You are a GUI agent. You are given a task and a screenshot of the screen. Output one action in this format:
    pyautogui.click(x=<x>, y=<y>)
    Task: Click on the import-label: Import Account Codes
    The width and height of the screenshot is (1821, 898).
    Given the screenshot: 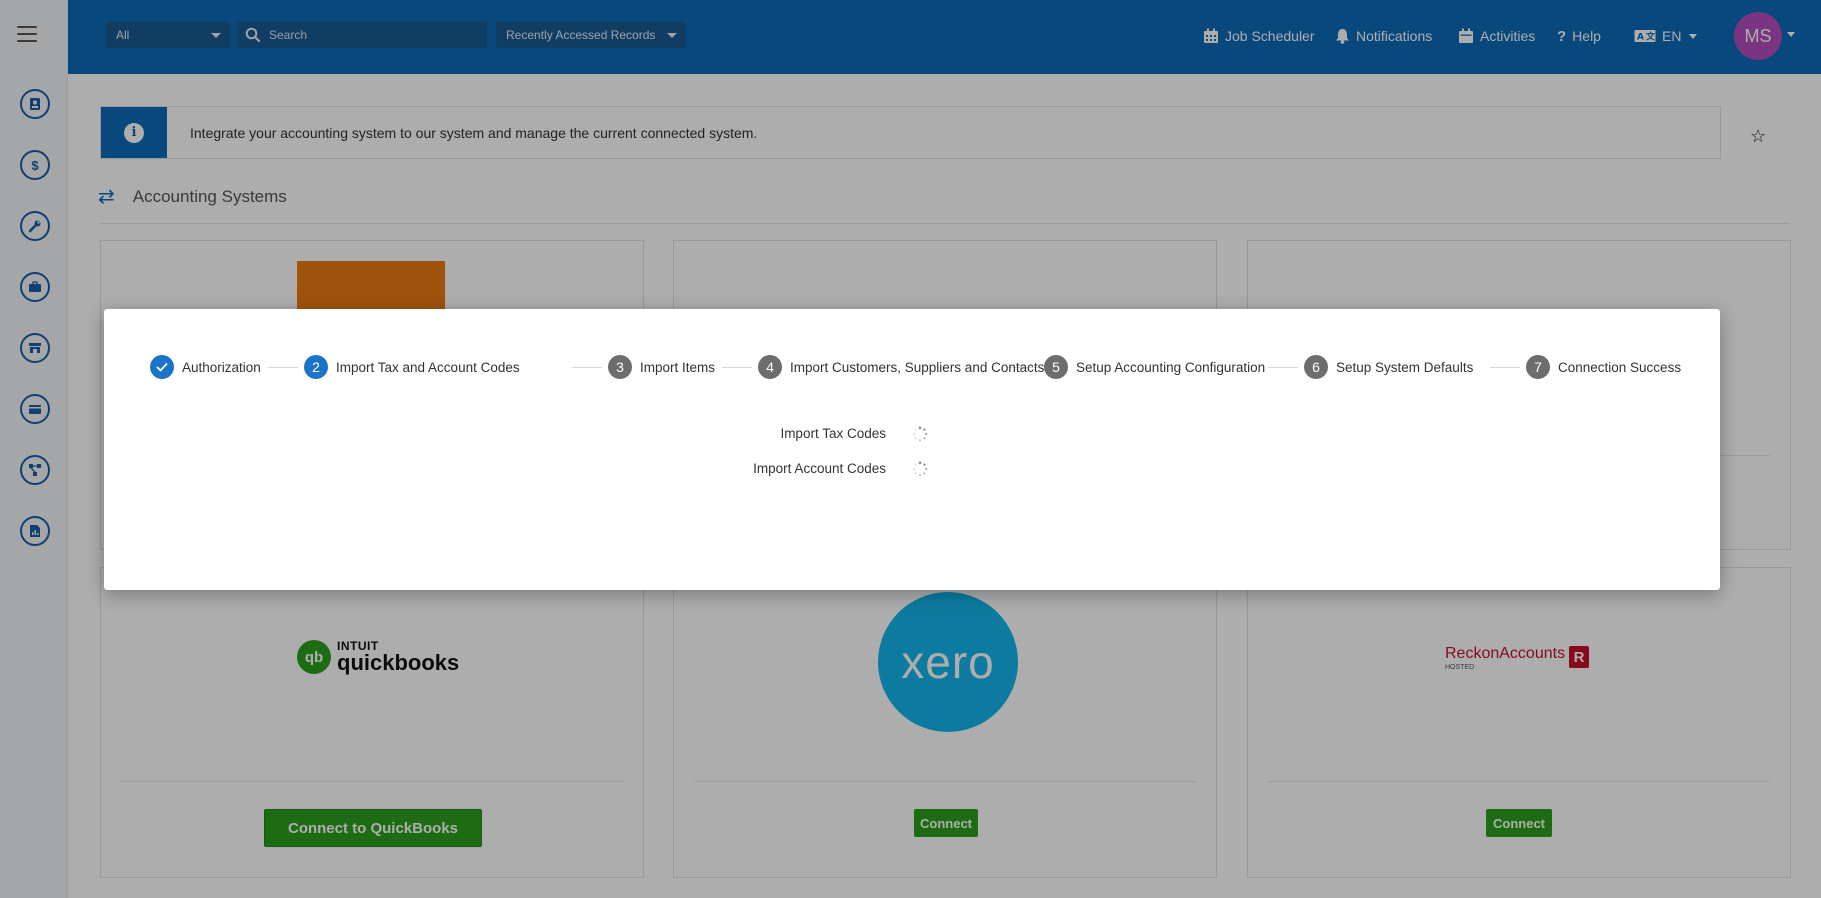 What is the action you would take?
    pyautogui.click(x=819, y=468)
    